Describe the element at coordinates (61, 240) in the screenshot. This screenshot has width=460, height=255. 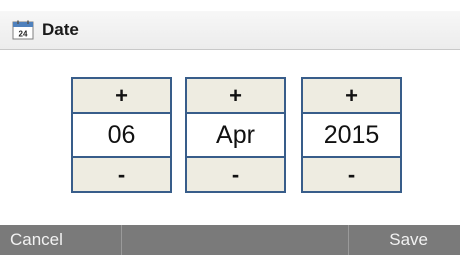
I see `cancel-button: Cancel` at that location.